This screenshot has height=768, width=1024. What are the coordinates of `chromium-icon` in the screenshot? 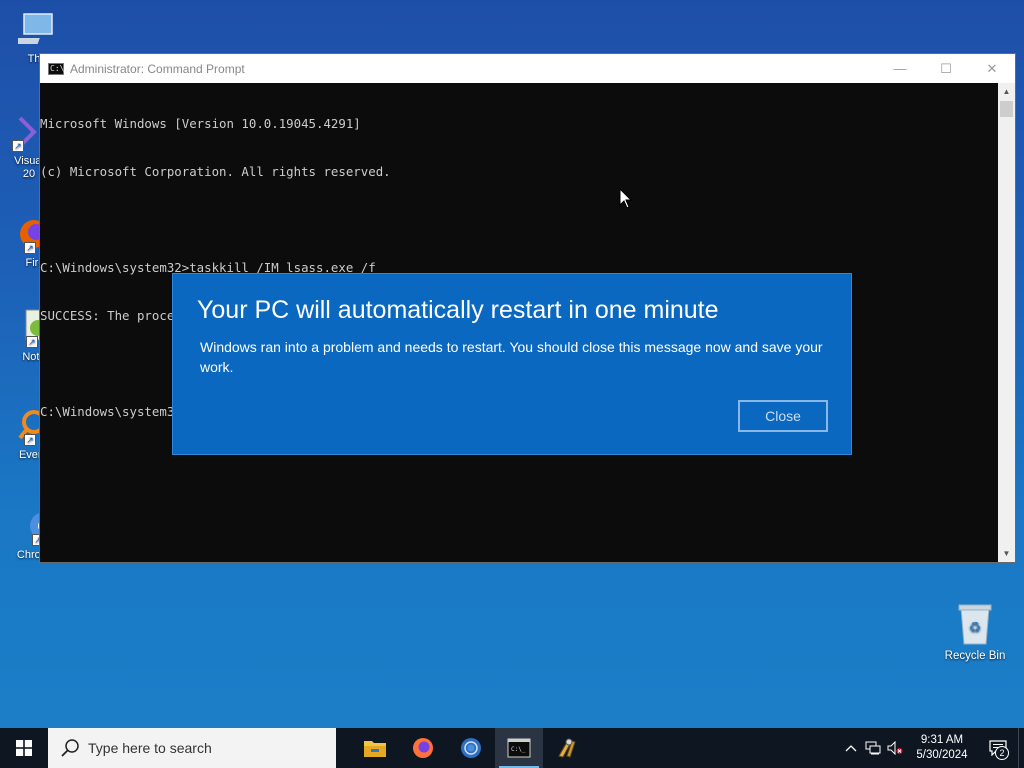 It's located at (471, 748).